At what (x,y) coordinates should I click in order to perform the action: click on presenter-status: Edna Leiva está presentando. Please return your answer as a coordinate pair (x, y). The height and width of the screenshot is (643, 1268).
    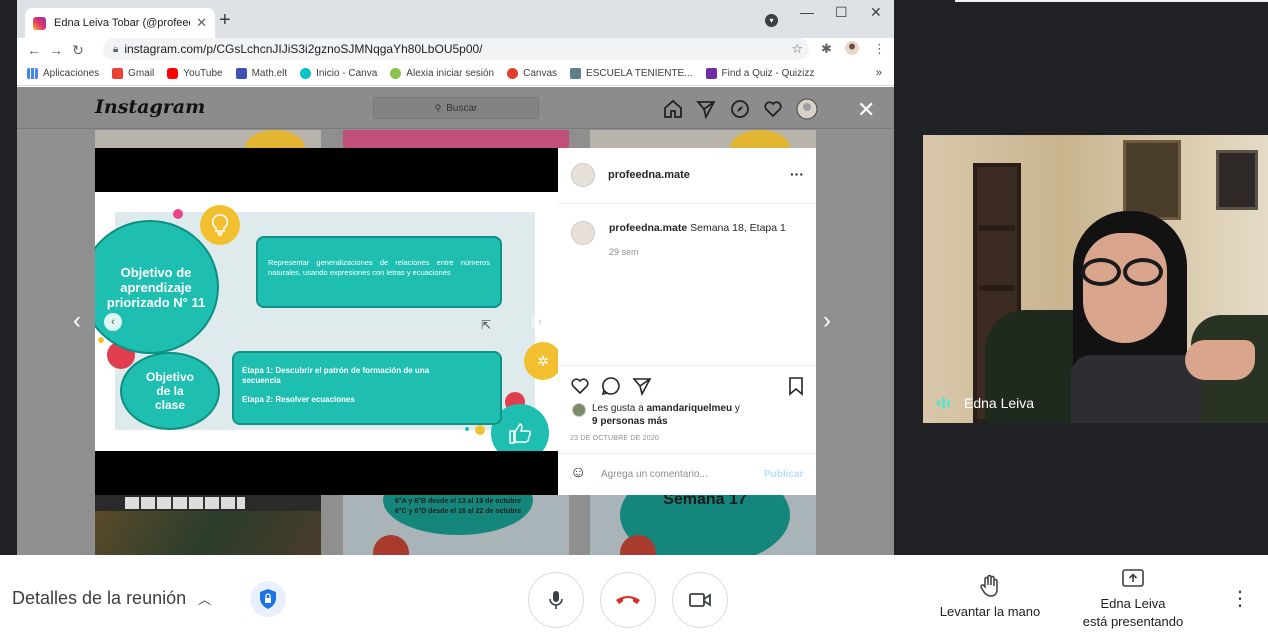
    Looking at the image, I should click on (1133, 613).